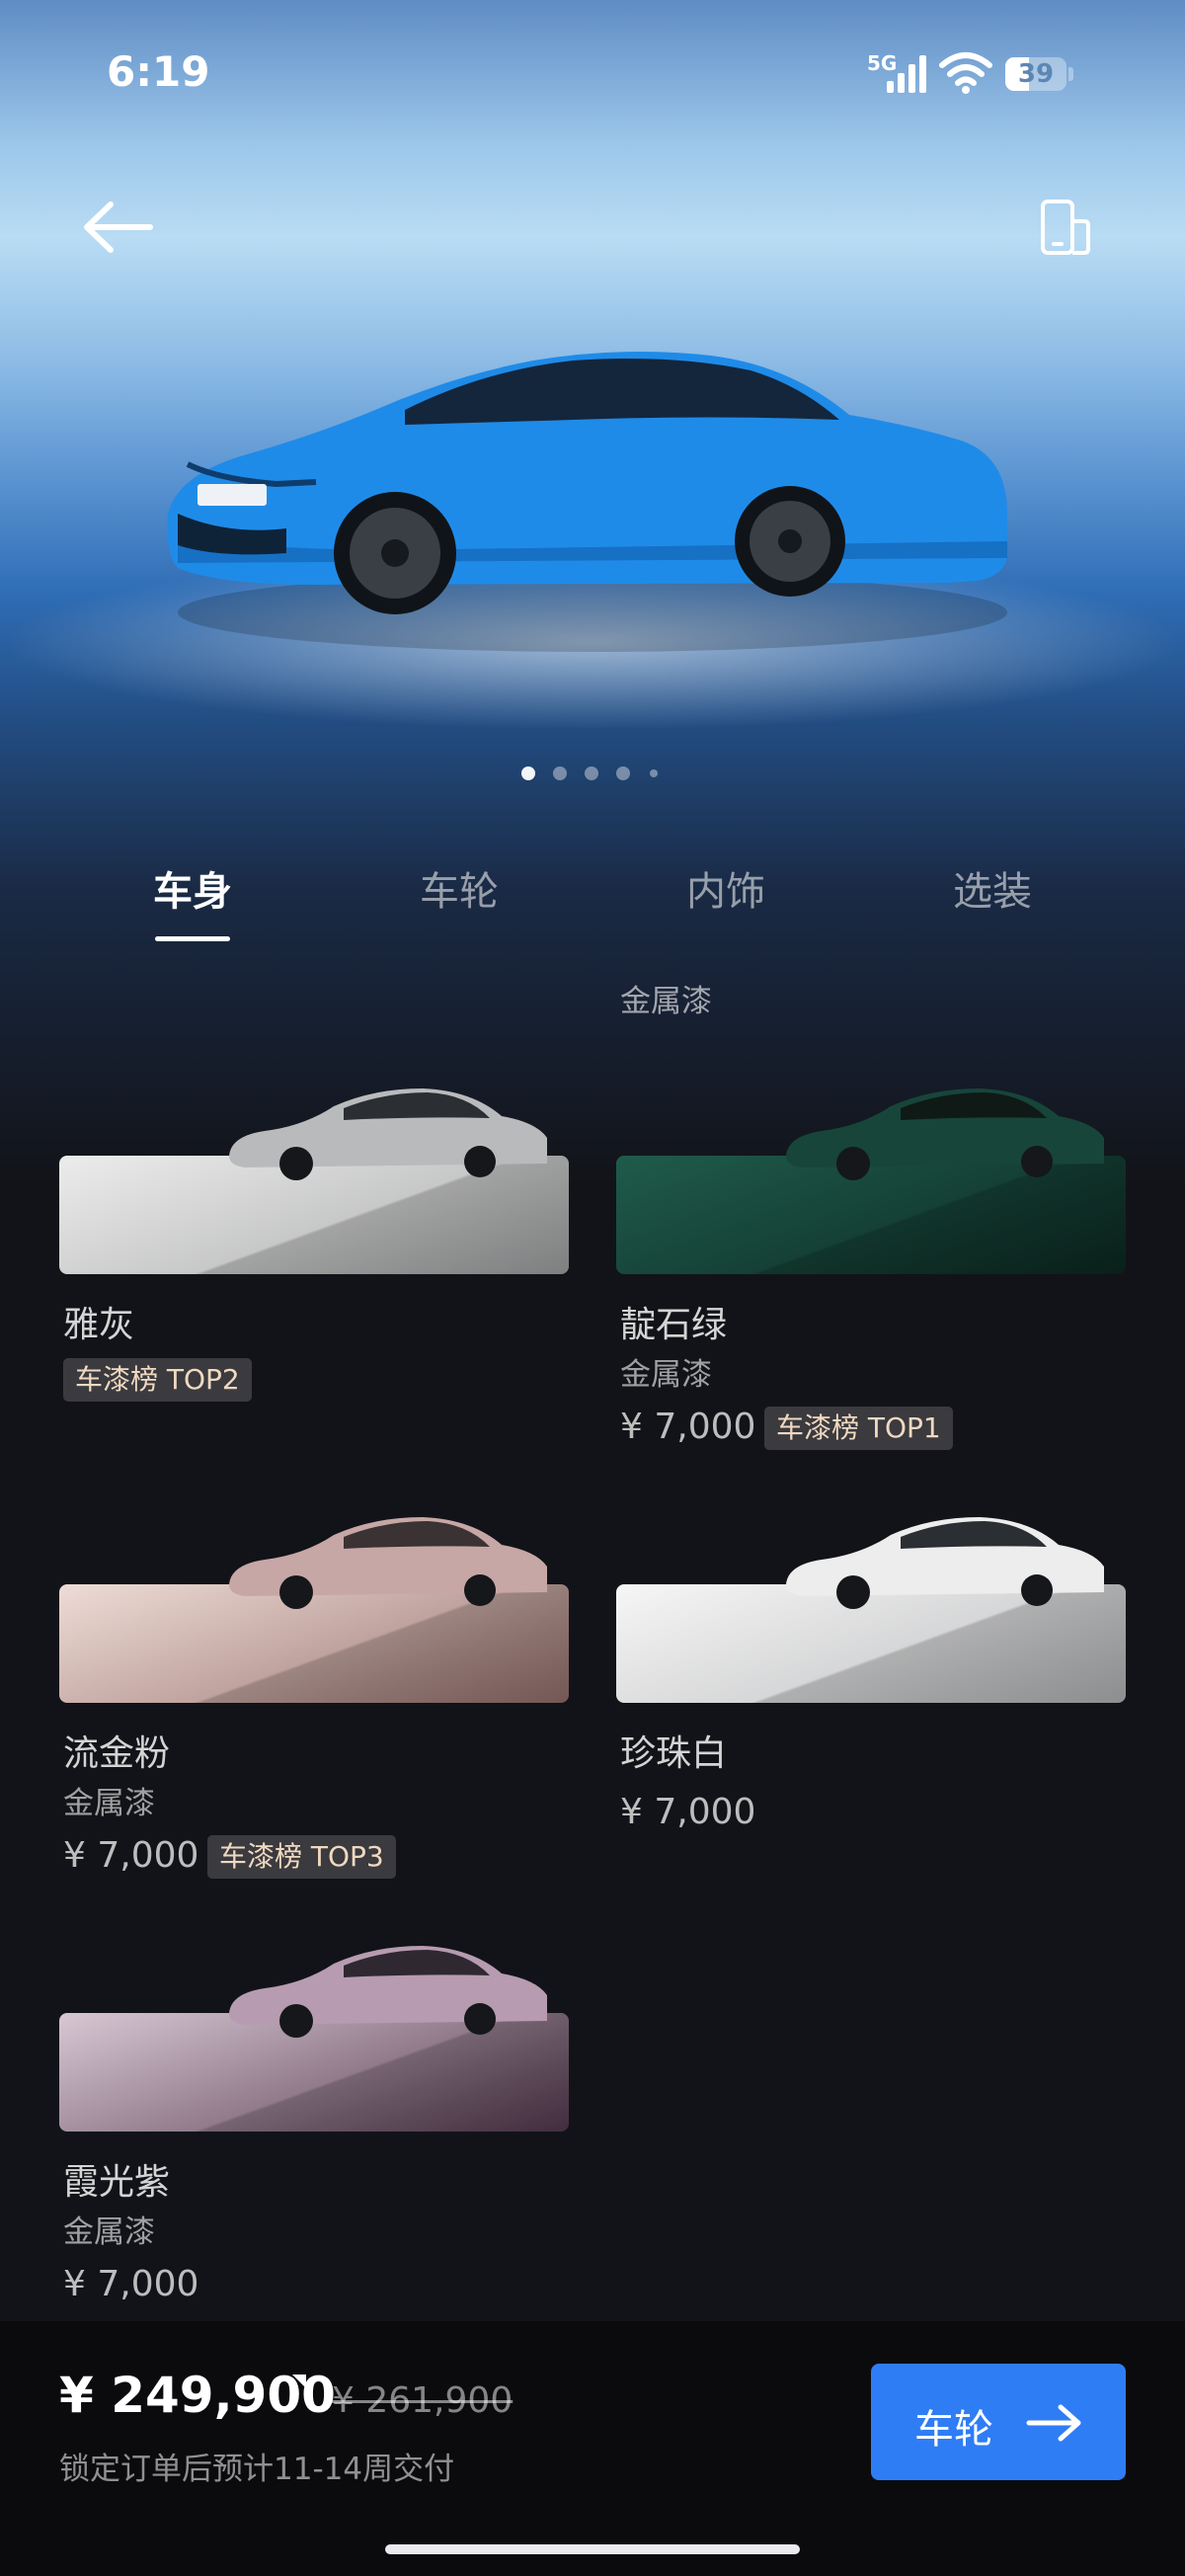  Describe the element at coordinates (423, 2400) in the screenshot. I see `original-price: ¥ 261,900` at that location.